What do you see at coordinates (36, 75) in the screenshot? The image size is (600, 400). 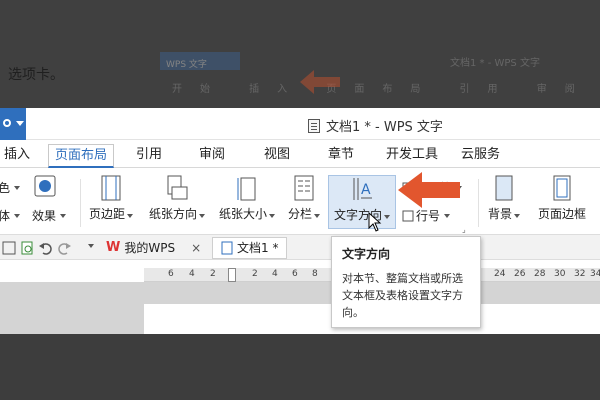 I see `faded-instruction-text: 选项卡。` at bounding box center [36, 75].